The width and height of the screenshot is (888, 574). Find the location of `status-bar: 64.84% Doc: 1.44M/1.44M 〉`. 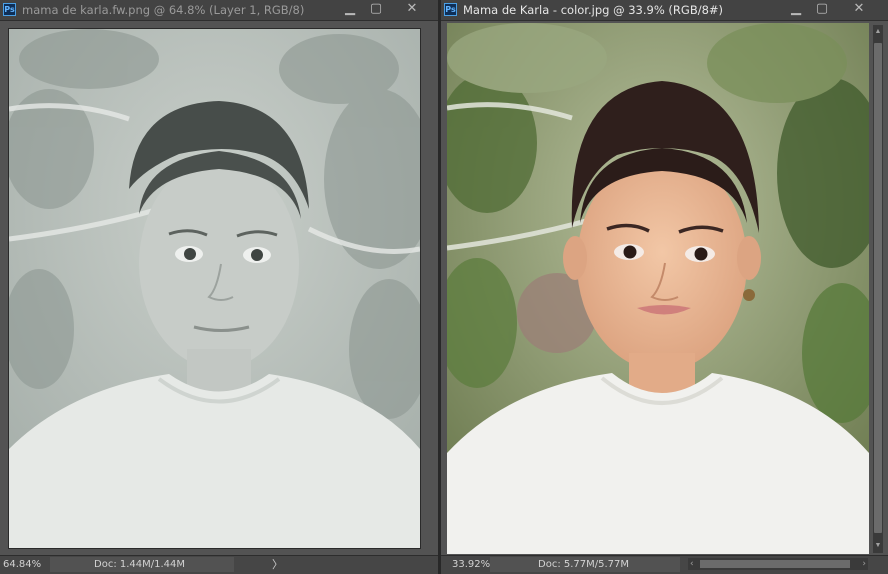

status-bar: 64.84% Doc: 1.44M/1.44M 〉 is located at coordinates (219, 564).